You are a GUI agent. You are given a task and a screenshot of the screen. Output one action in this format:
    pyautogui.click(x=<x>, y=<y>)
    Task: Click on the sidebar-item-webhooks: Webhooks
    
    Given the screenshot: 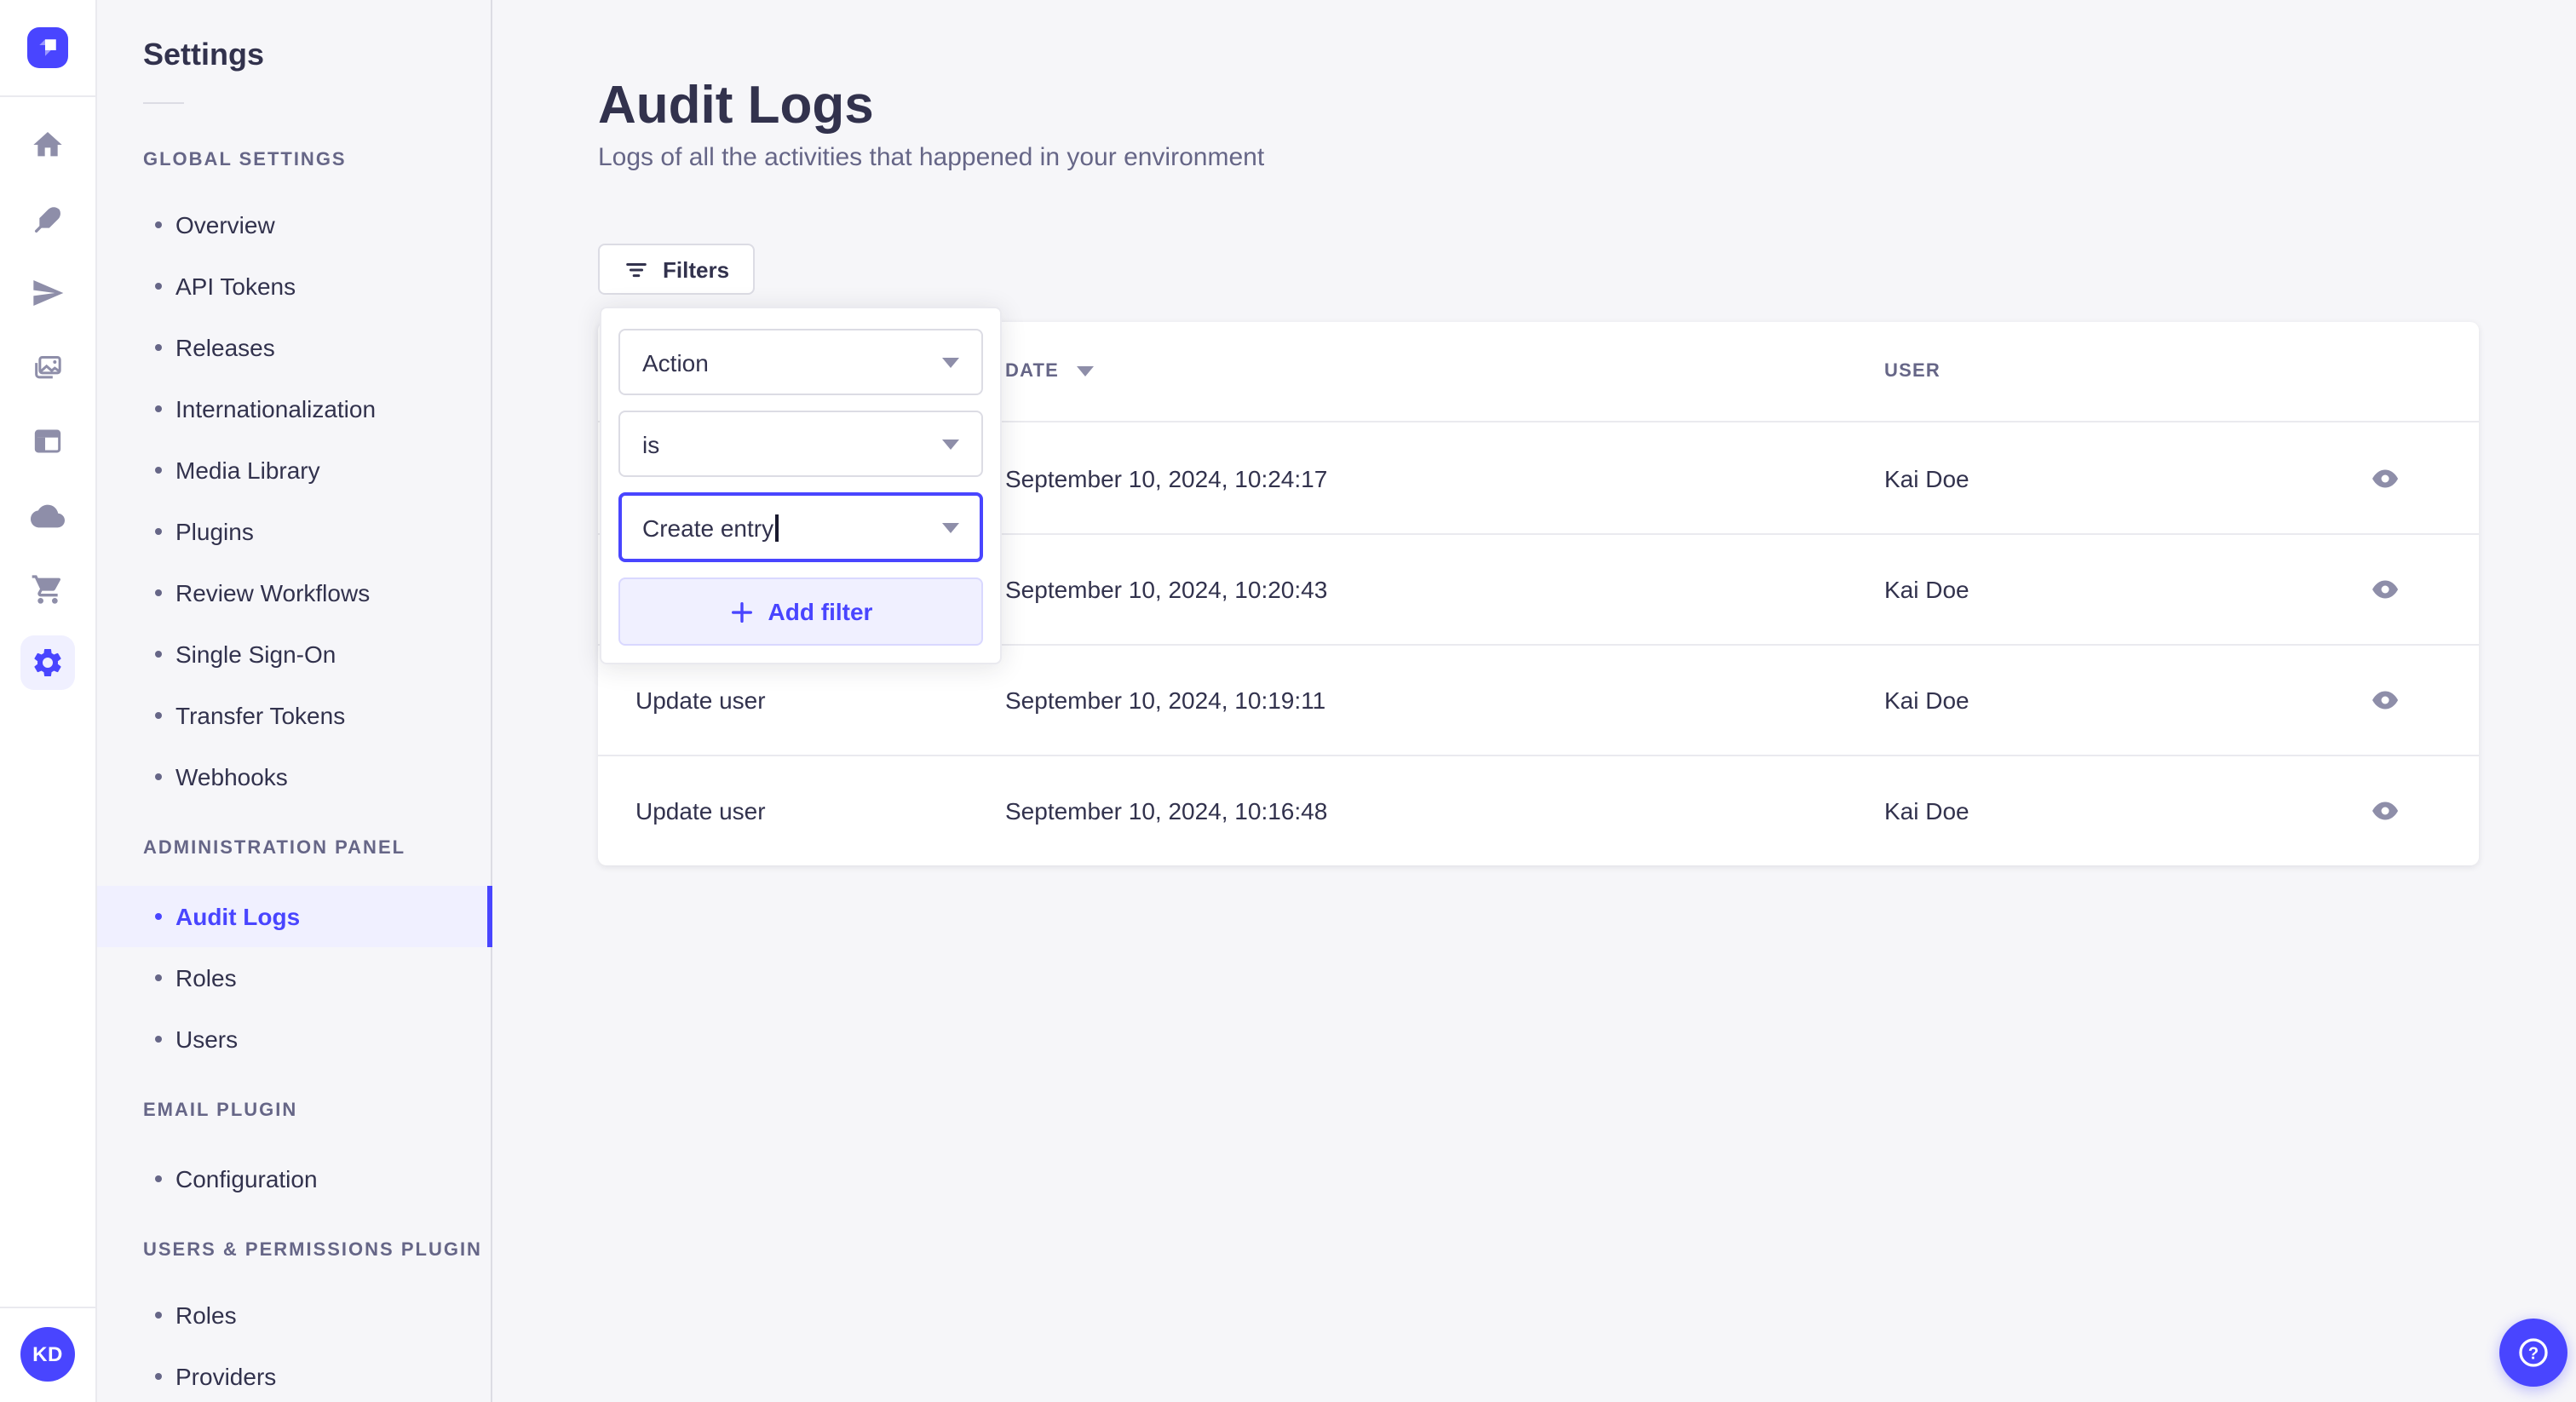 What is the action you would take?
    pyautogui.click(x=295, y=776)
    